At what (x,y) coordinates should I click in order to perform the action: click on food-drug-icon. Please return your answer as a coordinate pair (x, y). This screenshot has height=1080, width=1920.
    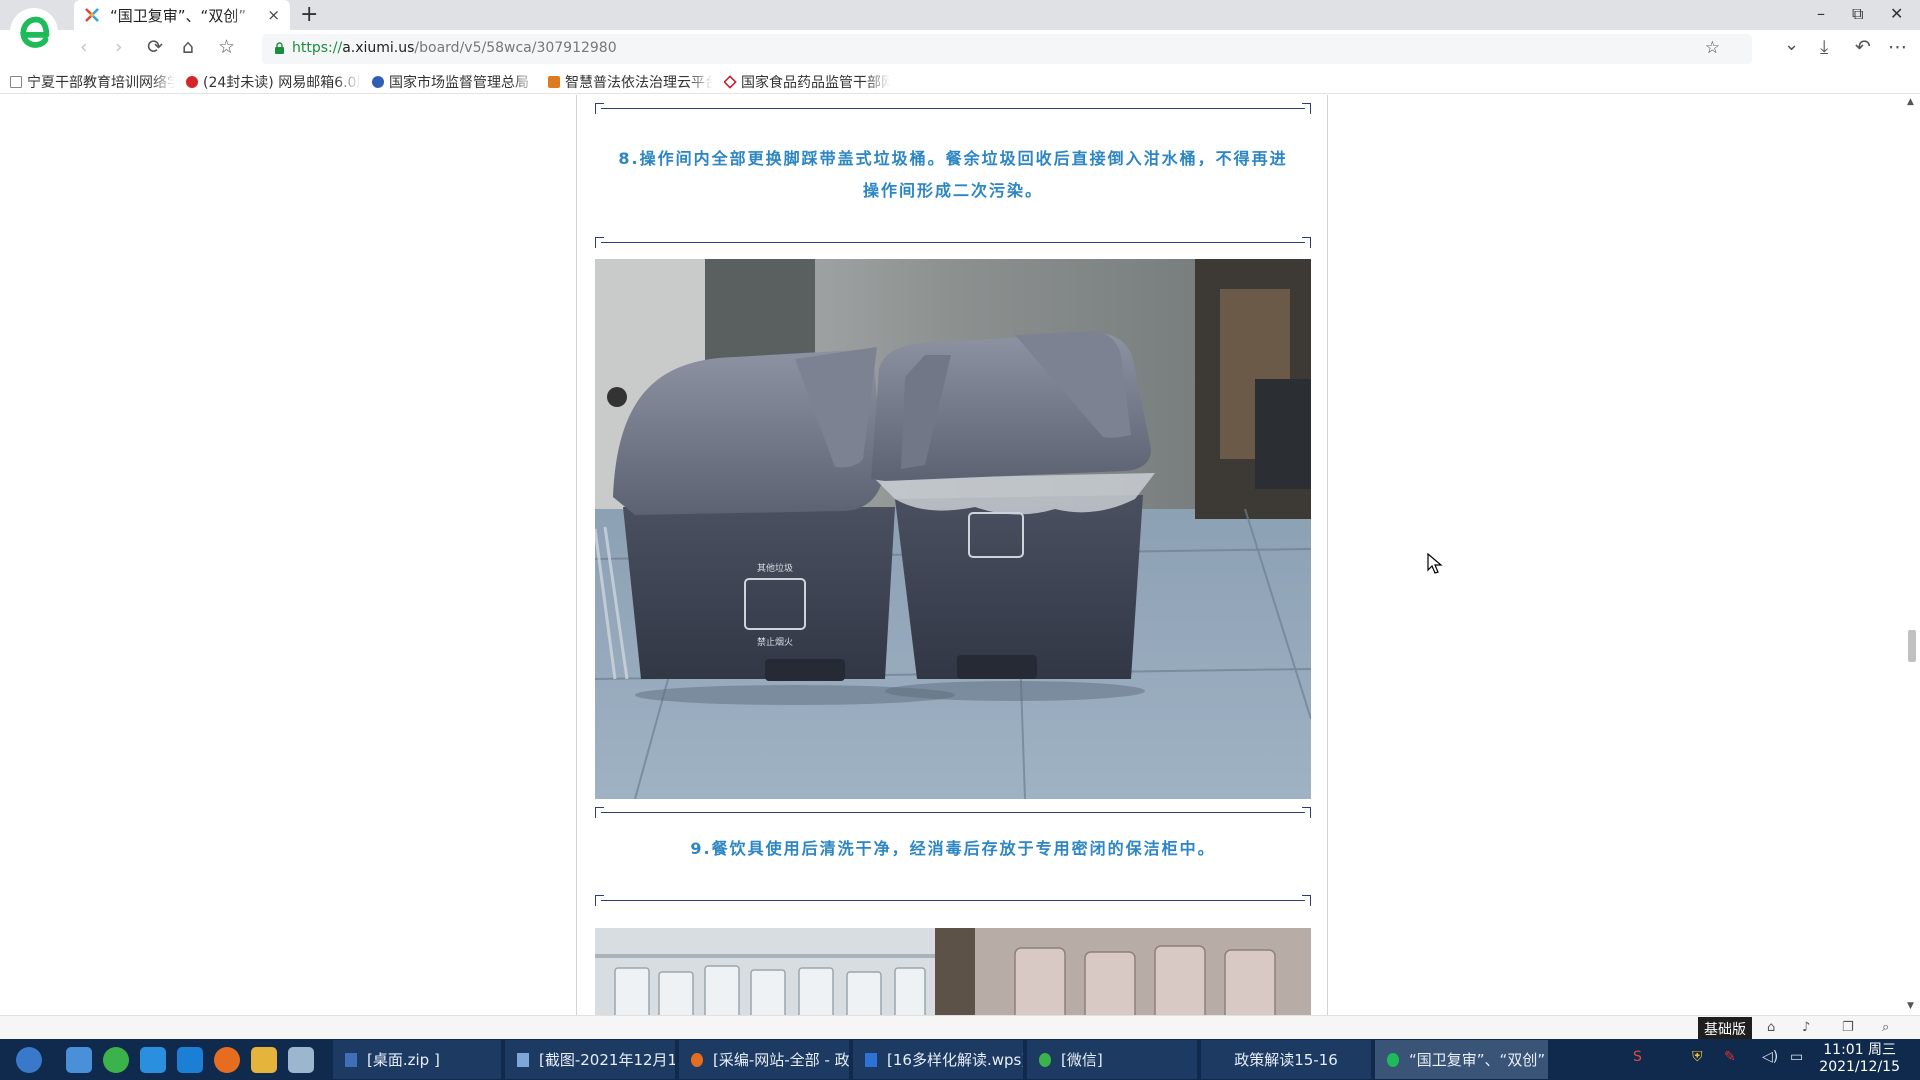
    Looking at the image, I should click on (730, 82).